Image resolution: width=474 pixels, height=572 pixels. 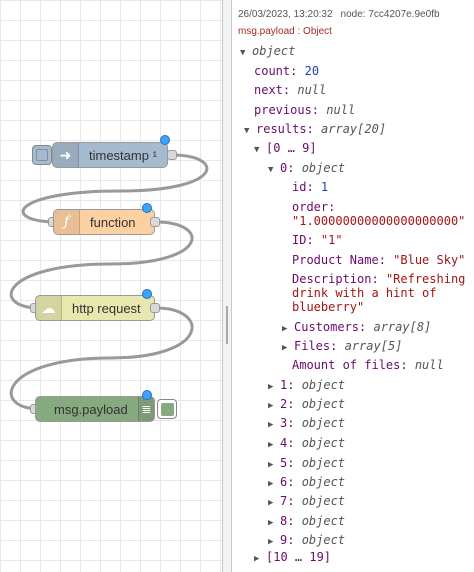 I want to click on node-label: timestamp ¹, so click(x=123, y=155).